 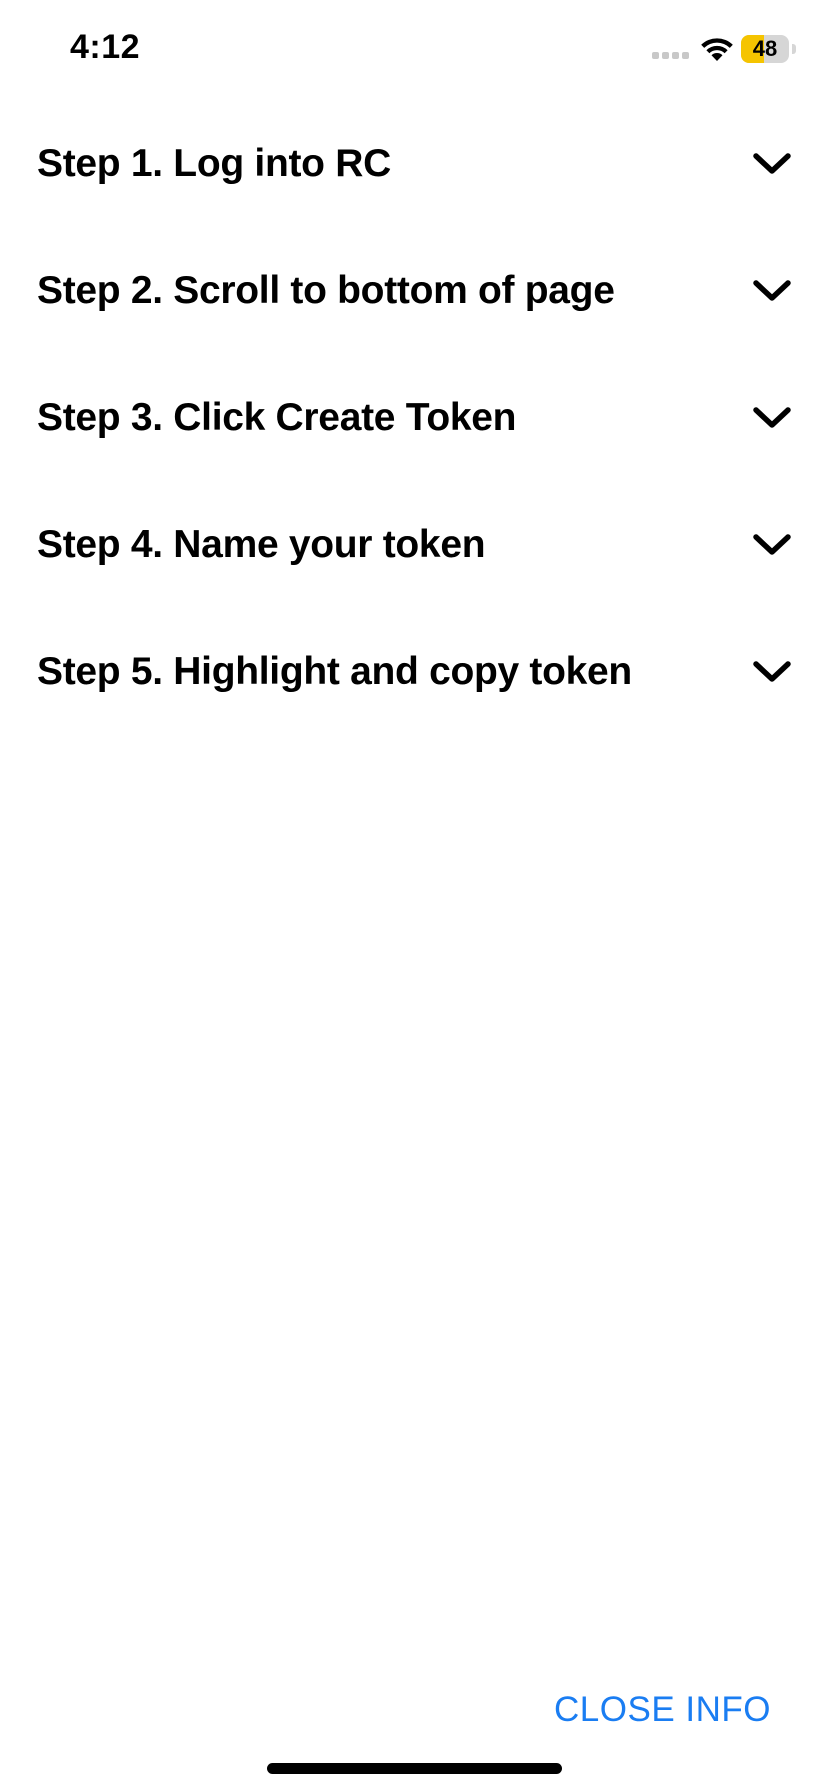 What do you see at coordinates (277, 417) in the screenshot?
I see `step-3-title: Step 3. Click Create Token` at bounding box center [277, 417].